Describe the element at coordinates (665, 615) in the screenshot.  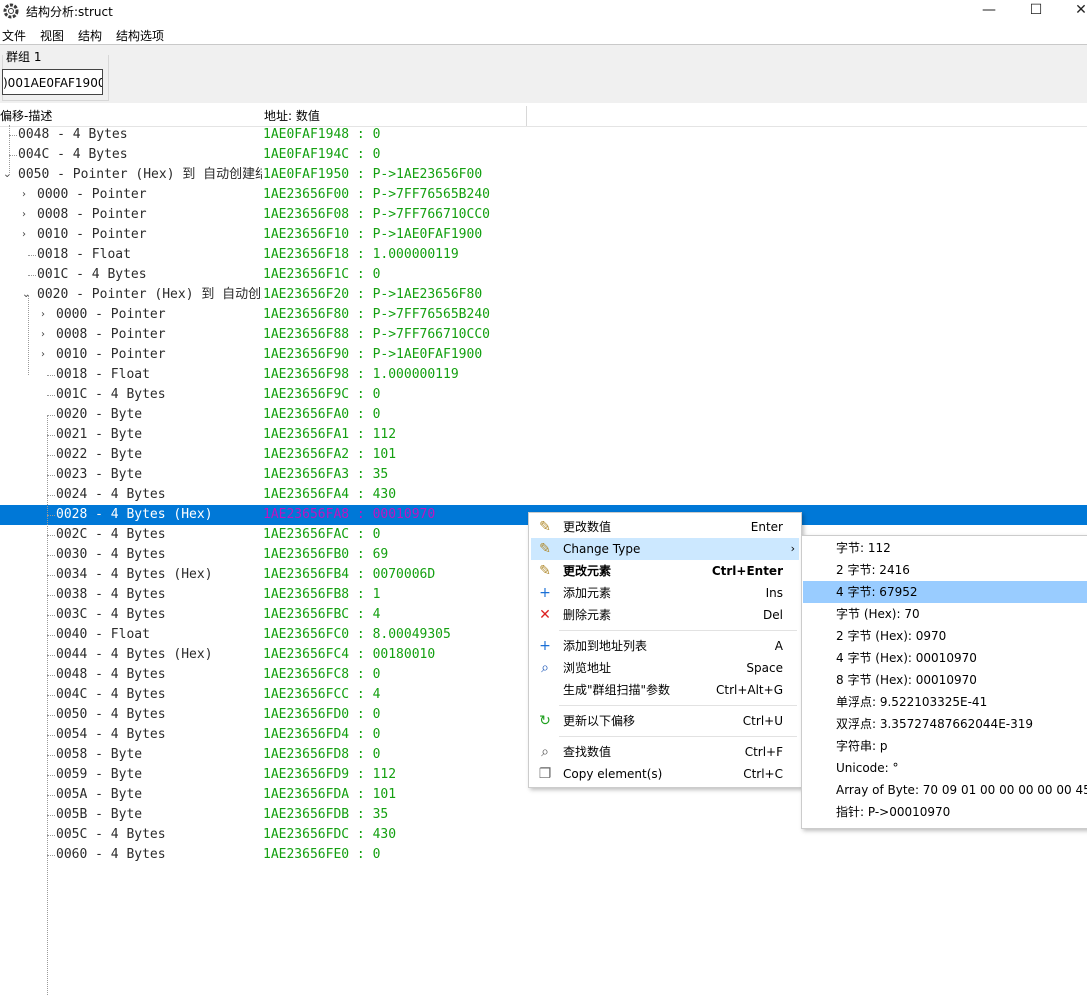
I see `delete-element-item: ✕ 删除元素 Del` at that location.